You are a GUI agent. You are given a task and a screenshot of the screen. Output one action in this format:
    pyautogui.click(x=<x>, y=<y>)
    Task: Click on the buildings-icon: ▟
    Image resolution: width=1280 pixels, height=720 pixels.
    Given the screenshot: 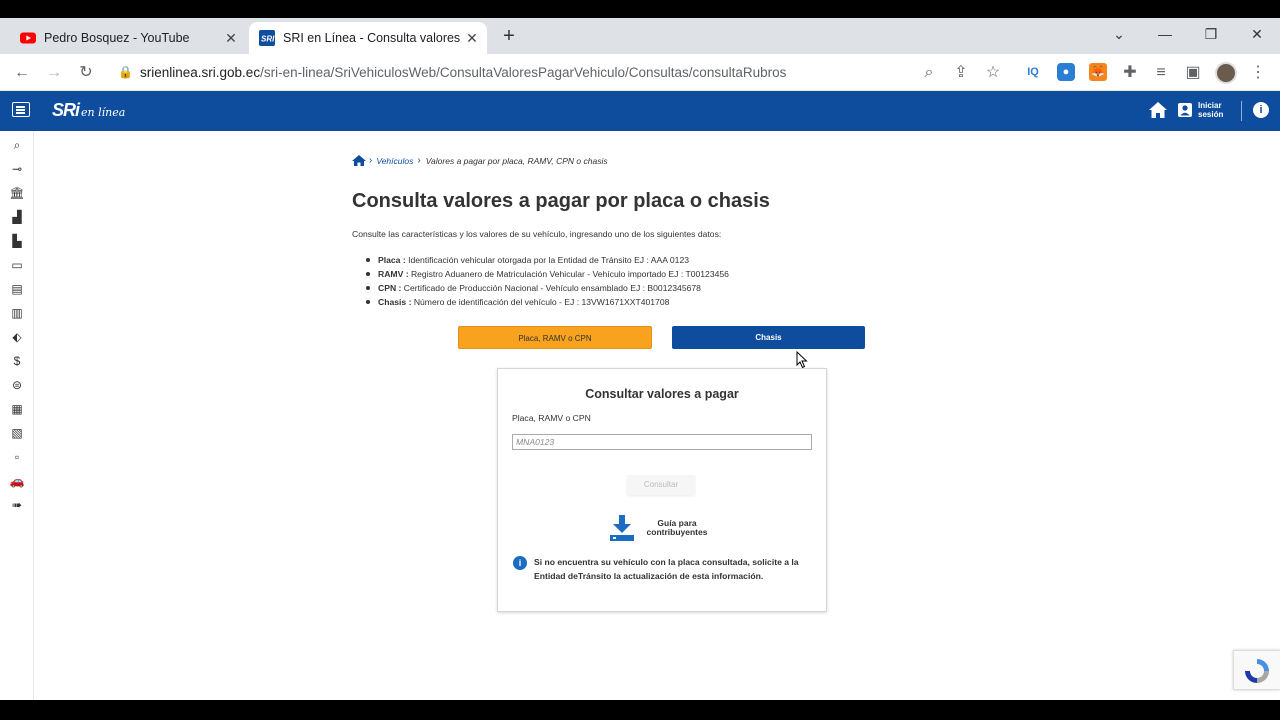 What is the action you would take?
    pyautogui.click(x=17, y=217)
    